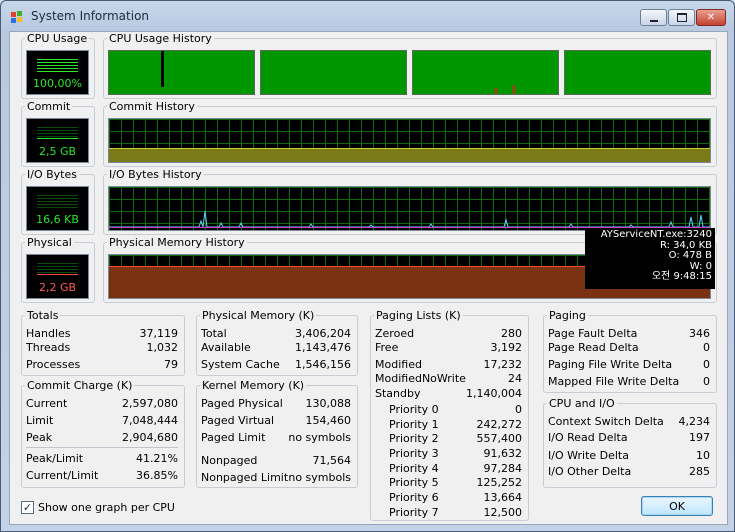 The width and height of the screenshot is (735, 532). I want to click on stat-label: Priority 5, so click(414, 482).